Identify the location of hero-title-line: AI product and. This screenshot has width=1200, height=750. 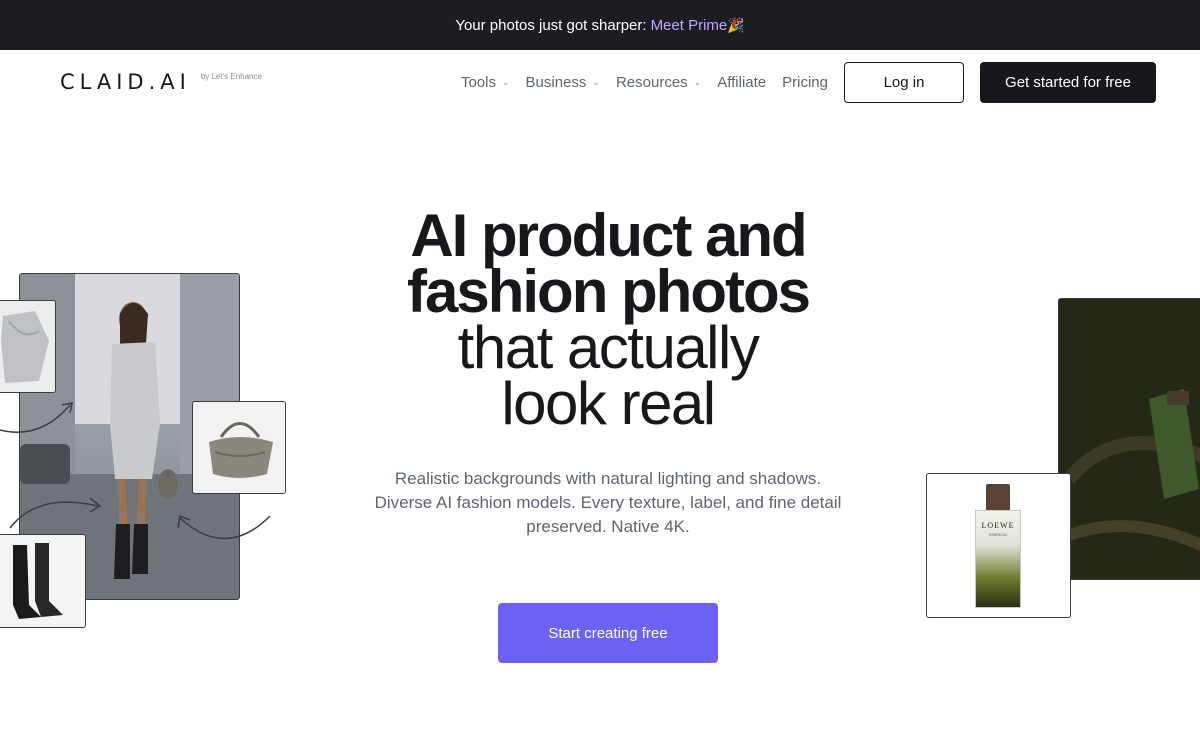
(608, 235).